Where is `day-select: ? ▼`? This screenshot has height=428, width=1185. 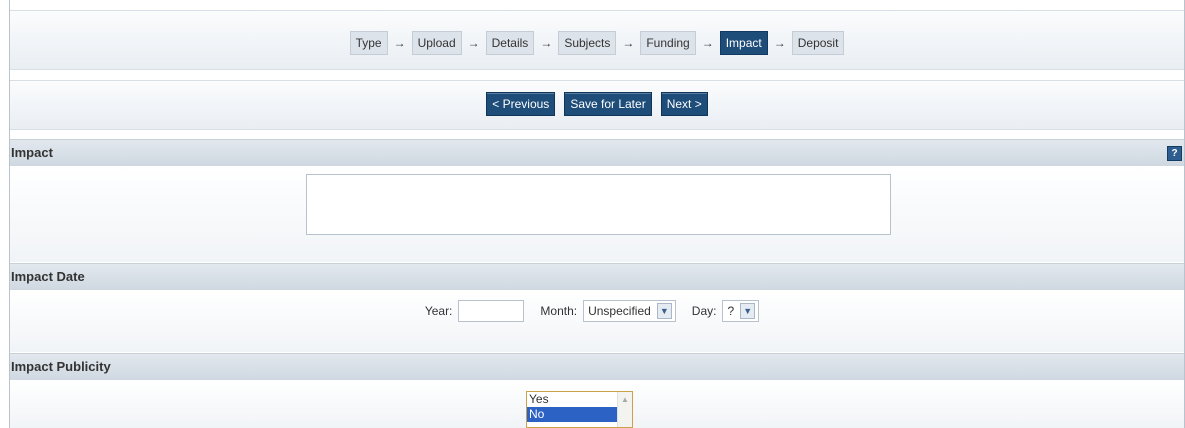 day-select: ? ▼ is located at coordinates (741, 311).